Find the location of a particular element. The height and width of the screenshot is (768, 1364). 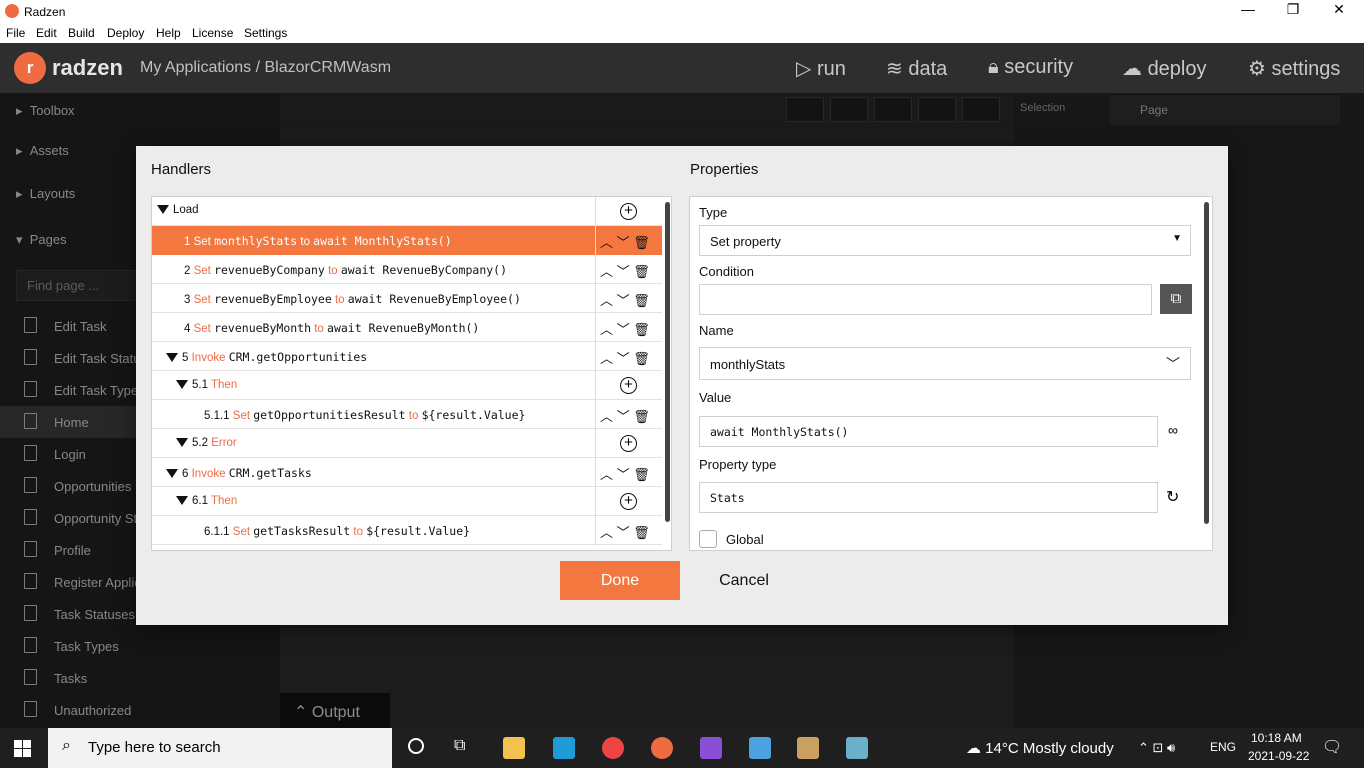

open-editor-icon: ⧉ is located at coordinates (1176, 299).